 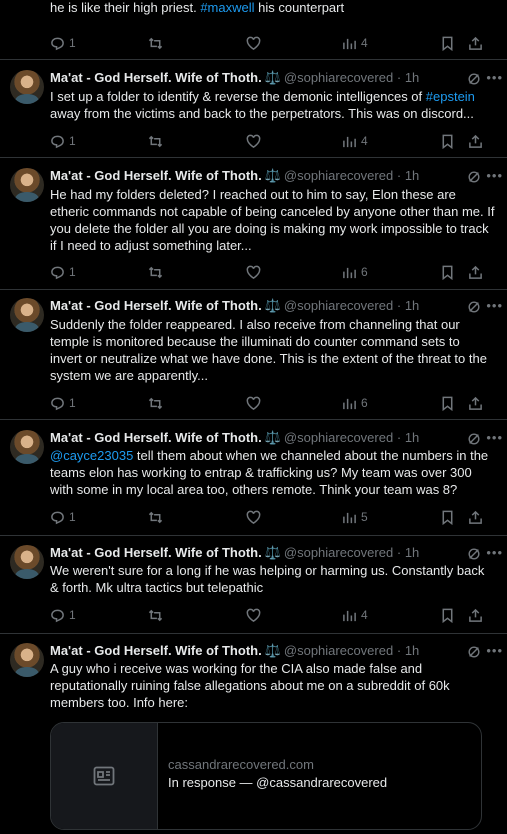 What do you see at coordinates (355, 517) in the screenshot?
I see `views-button: 5` at bounding box center [355, 517].